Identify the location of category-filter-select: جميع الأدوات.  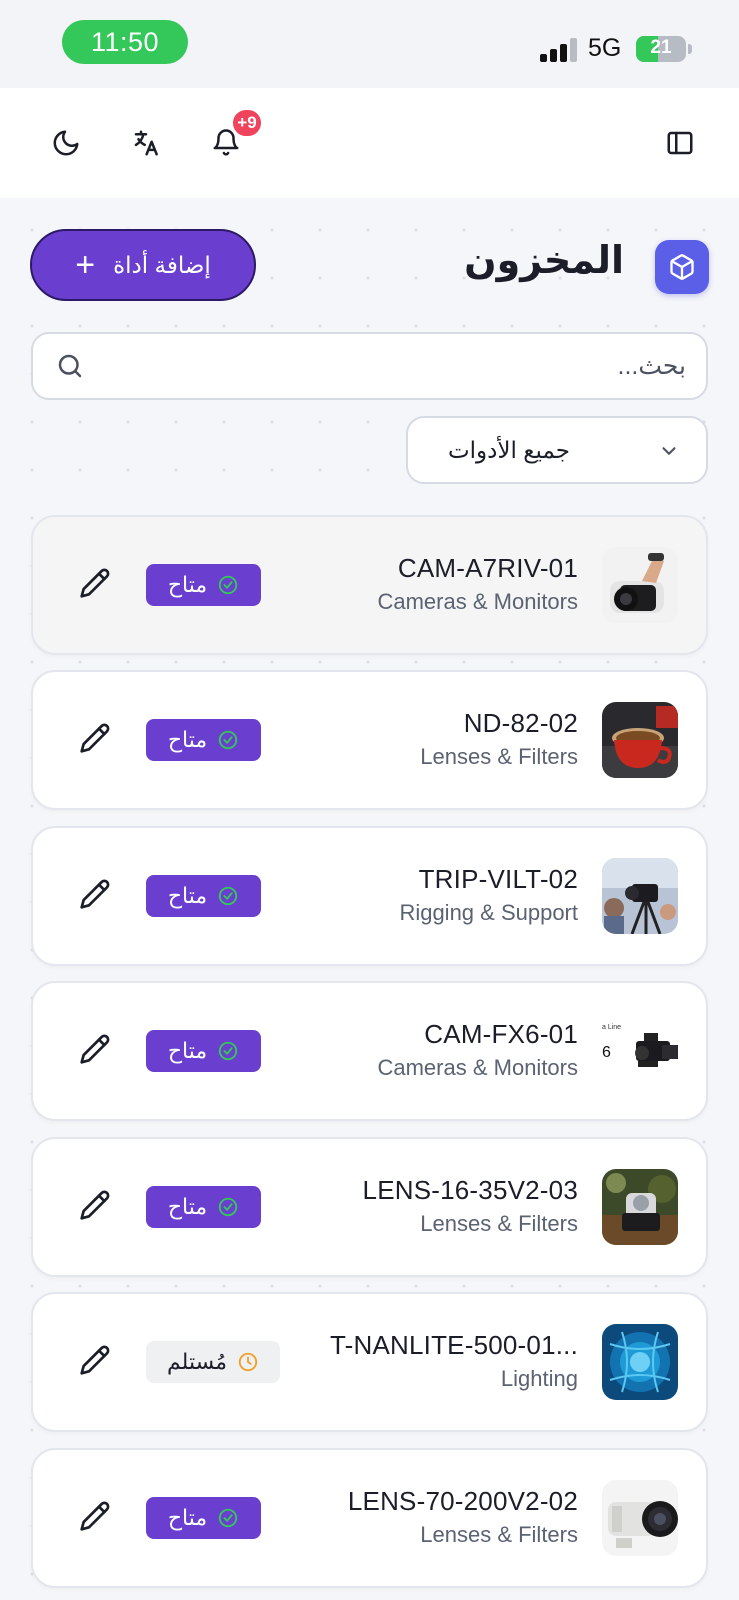
(557, 450).